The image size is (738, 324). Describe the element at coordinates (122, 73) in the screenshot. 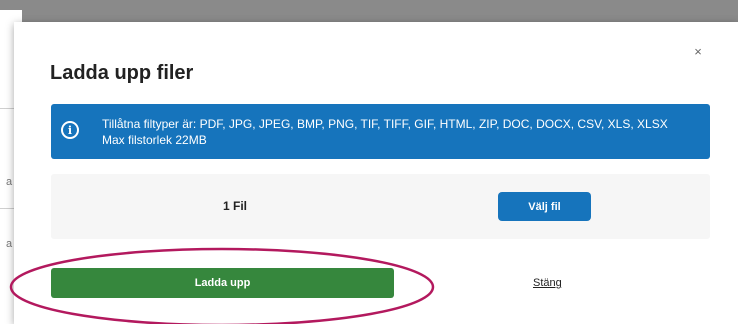

I see `dialog-title: Ladda upp filer` at that location.